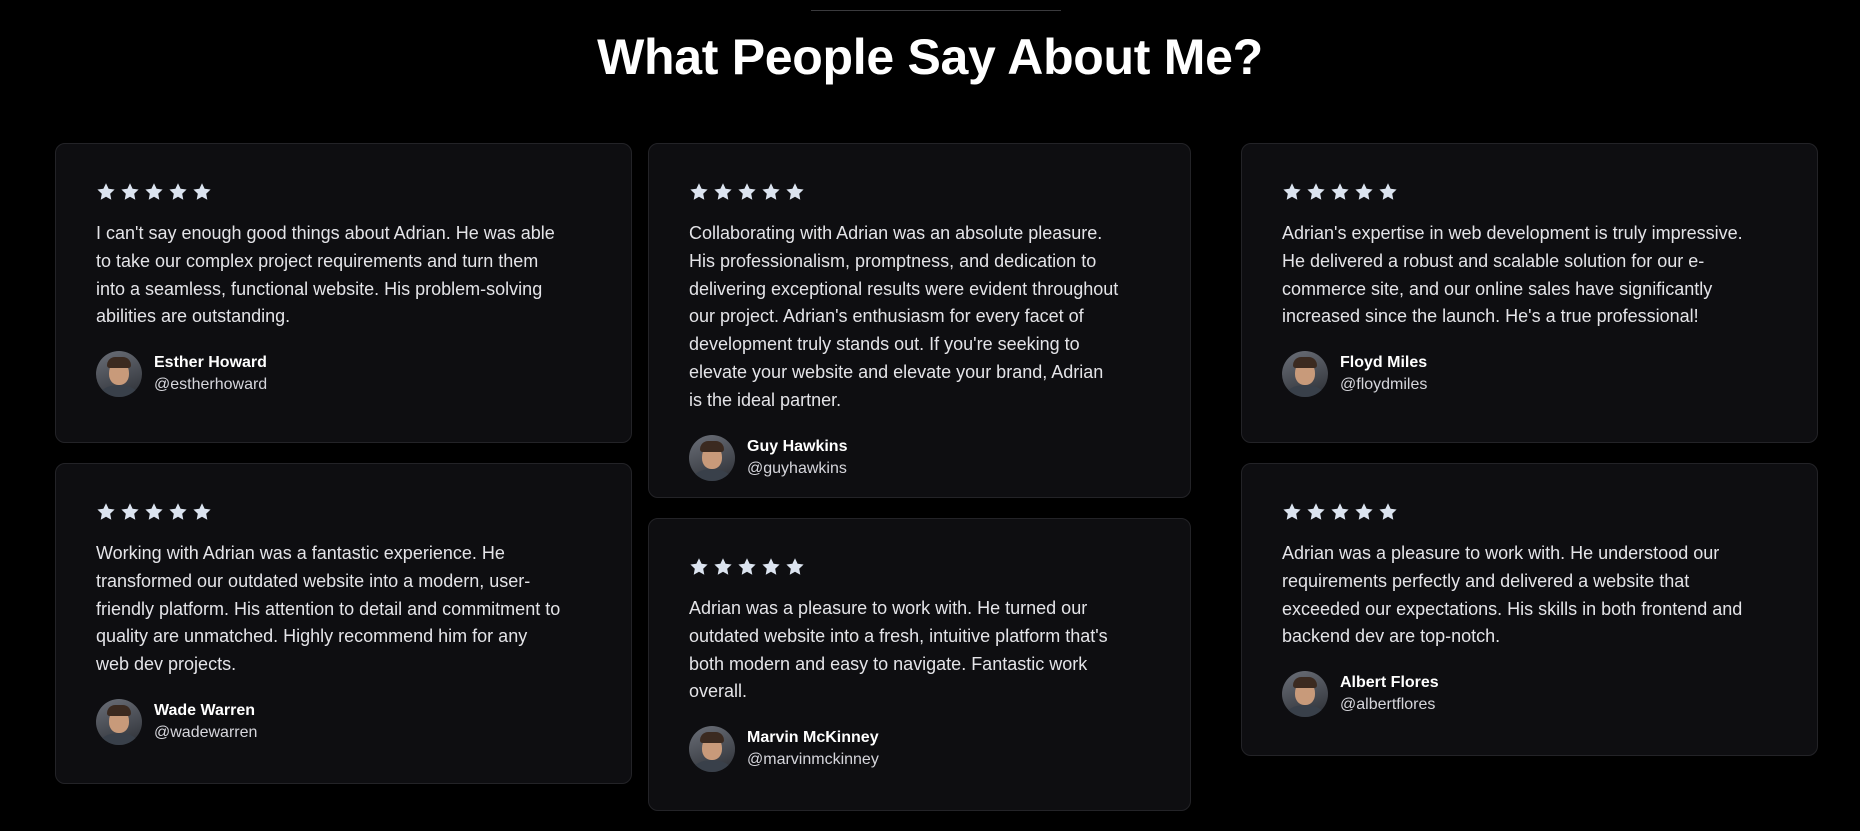 This screenshot has width=1860, height=831. I want to click on testimonial-author: Wade Warren @wadewarren, so click(343, 721).